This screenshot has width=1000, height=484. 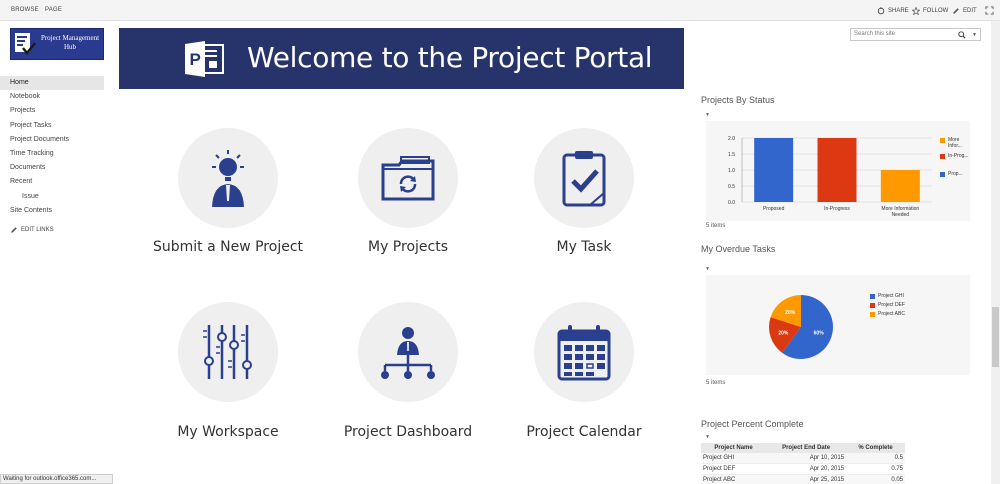 What do you see at coordinates (806, 469) in the screenshot?
I see `table-cell: Apr 20, 2015` at bounding box center [806, 469].